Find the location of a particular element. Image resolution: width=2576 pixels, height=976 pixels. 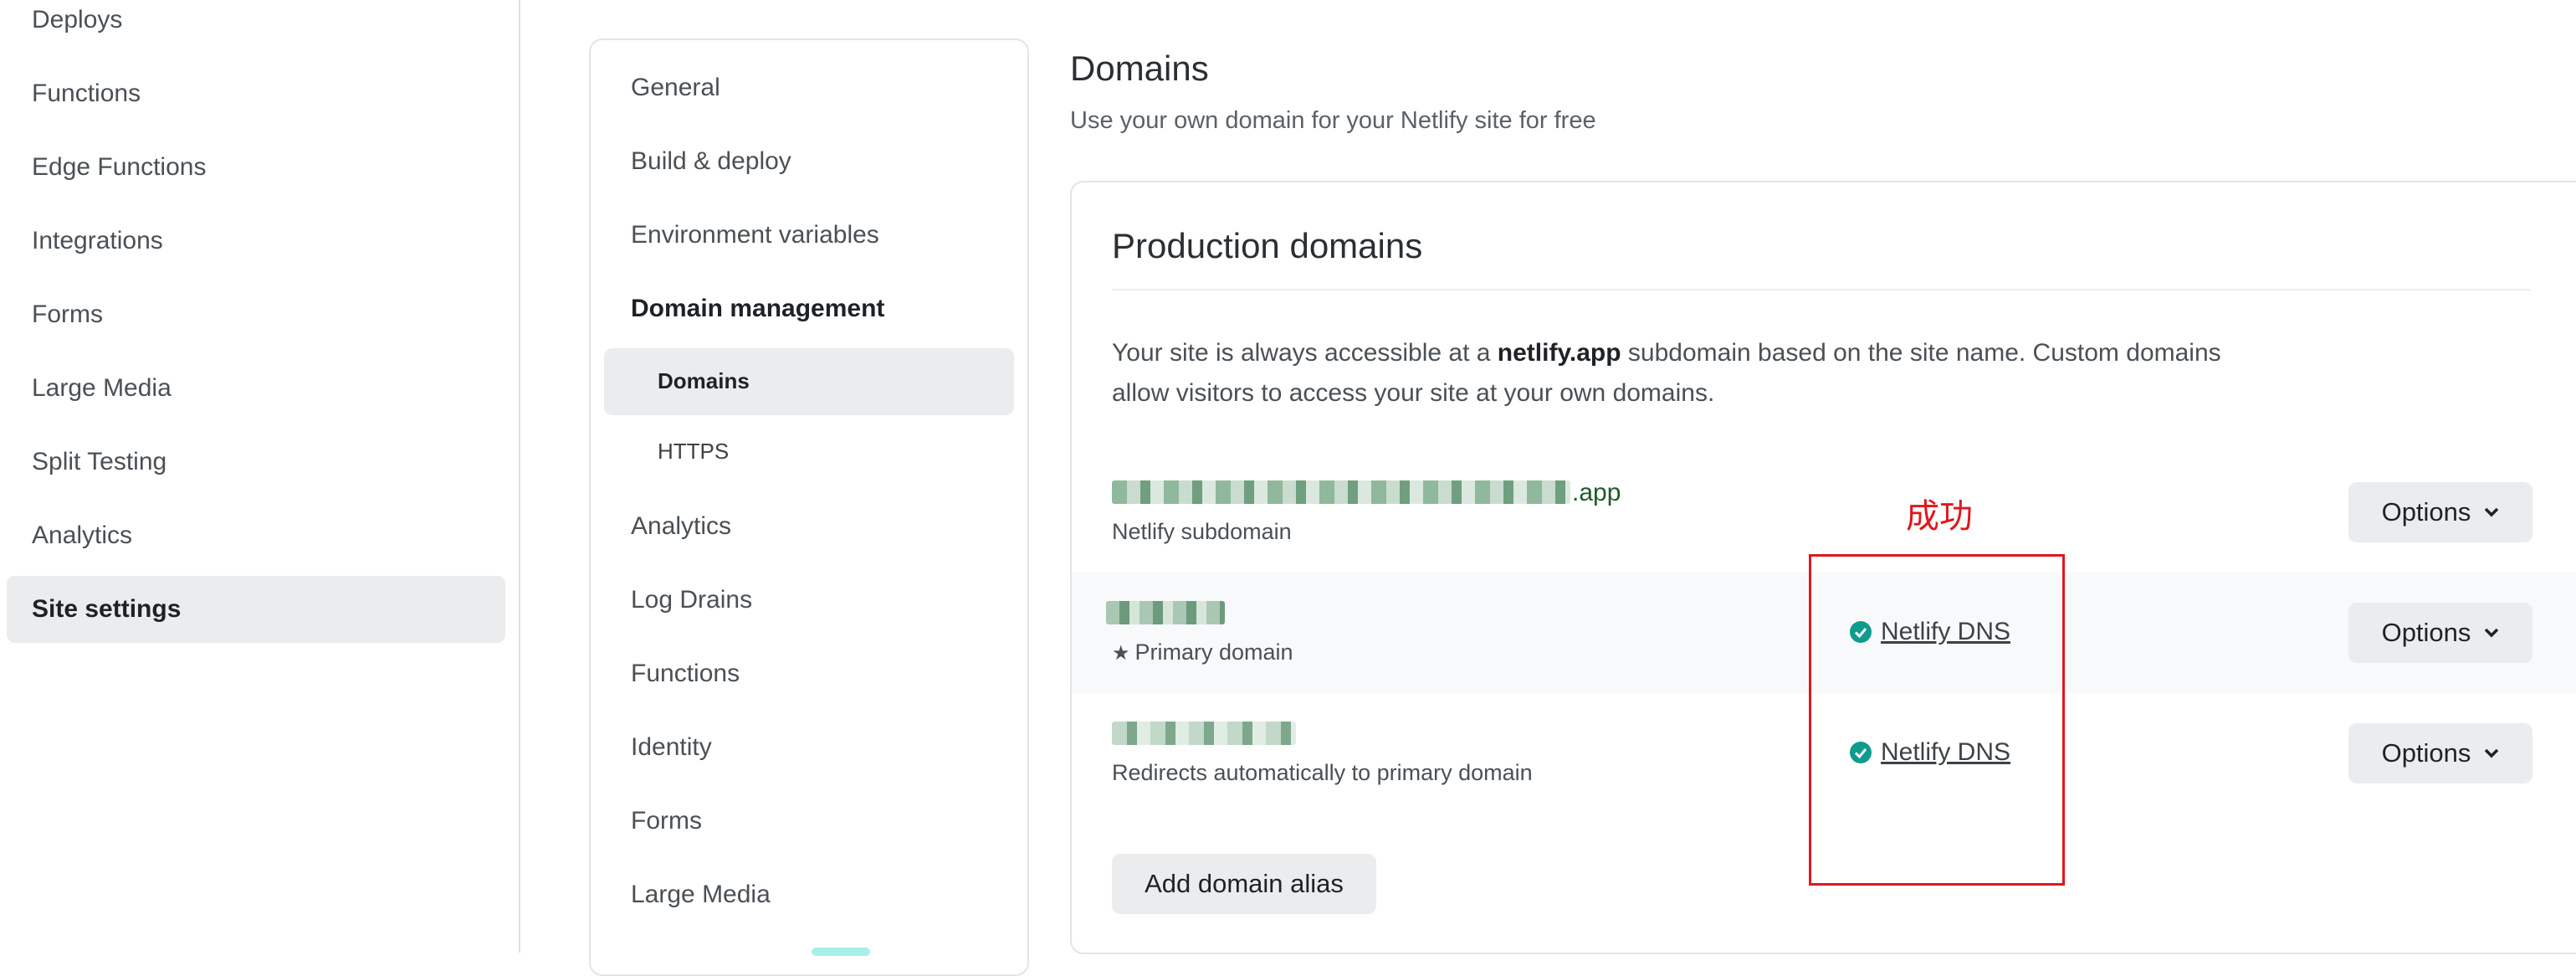

add-domain-alias-button: Add domain alias is located at coordinates (1244, 884).